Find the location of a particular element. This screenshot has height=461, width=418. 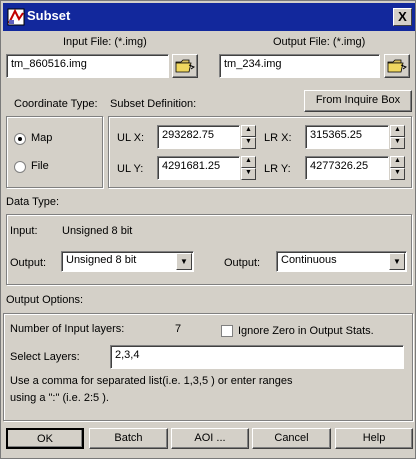

output-options-label: Output Options: is located at coordinates (45, 300).